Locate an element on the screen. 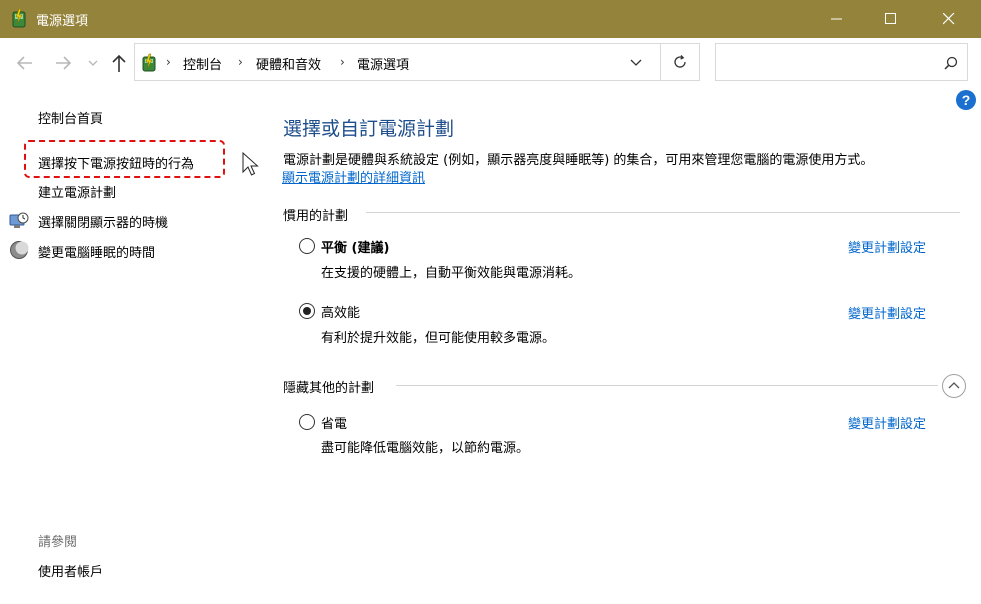  see-also-label: 請參閱 is located at coordinates (58, 542).